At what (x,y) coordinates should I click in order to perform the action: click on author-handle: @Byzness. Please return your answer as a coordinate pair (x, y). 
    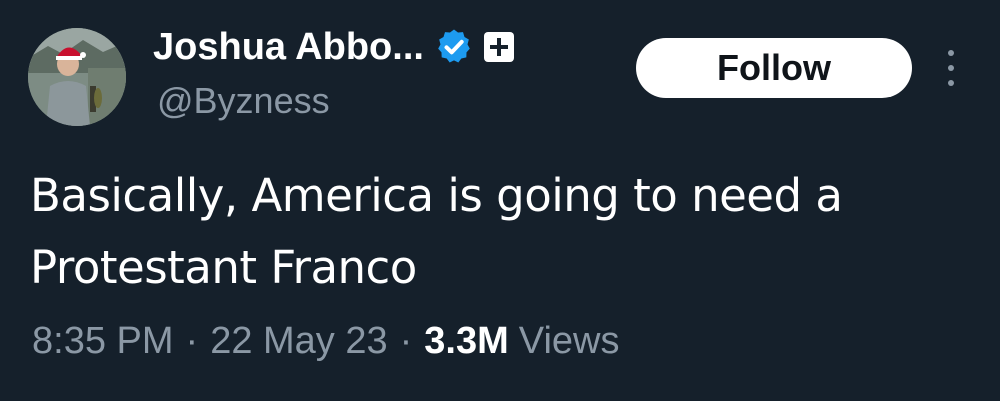
    Looking at the image, I should click on (243, 101).